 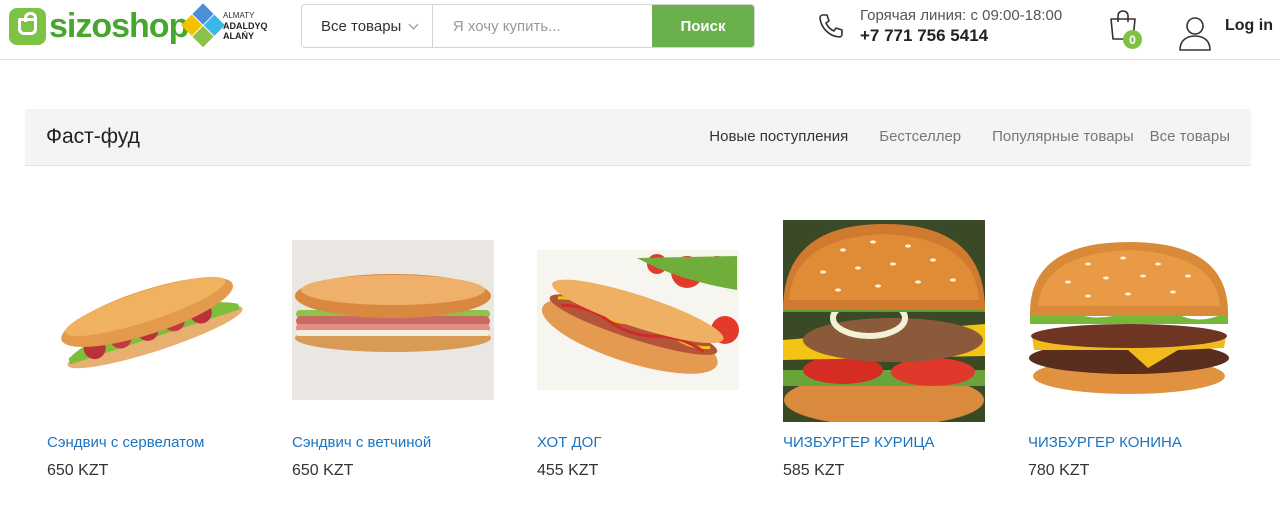 What do you see at coordinates (961, 15) in the screenshot?
I see `hotline-label: Горячая линия: с 09:00-18:00` at bounding box center [961, 15].